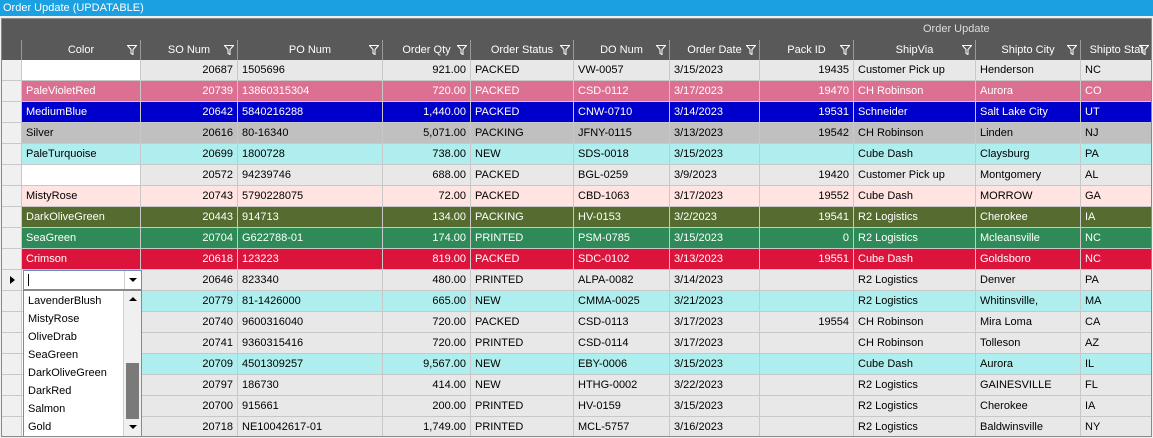 The image size is (1153, 438). I want to click on cell-color: Silver, so click(81, 133).